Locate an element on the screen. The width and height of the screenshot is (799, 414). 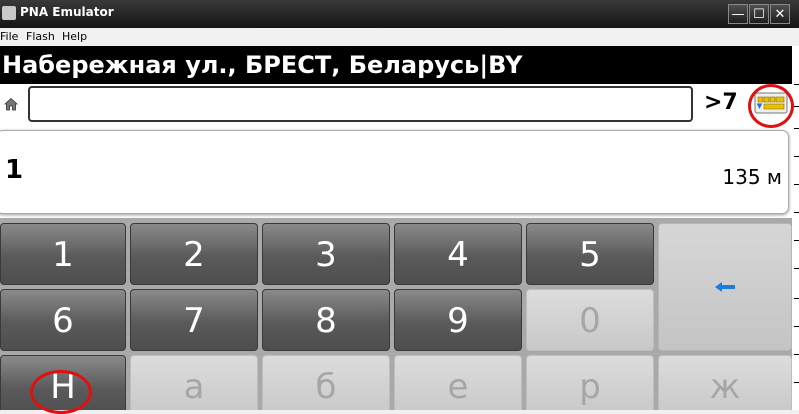
key-8: 8 is located at coordinates (326, 320).